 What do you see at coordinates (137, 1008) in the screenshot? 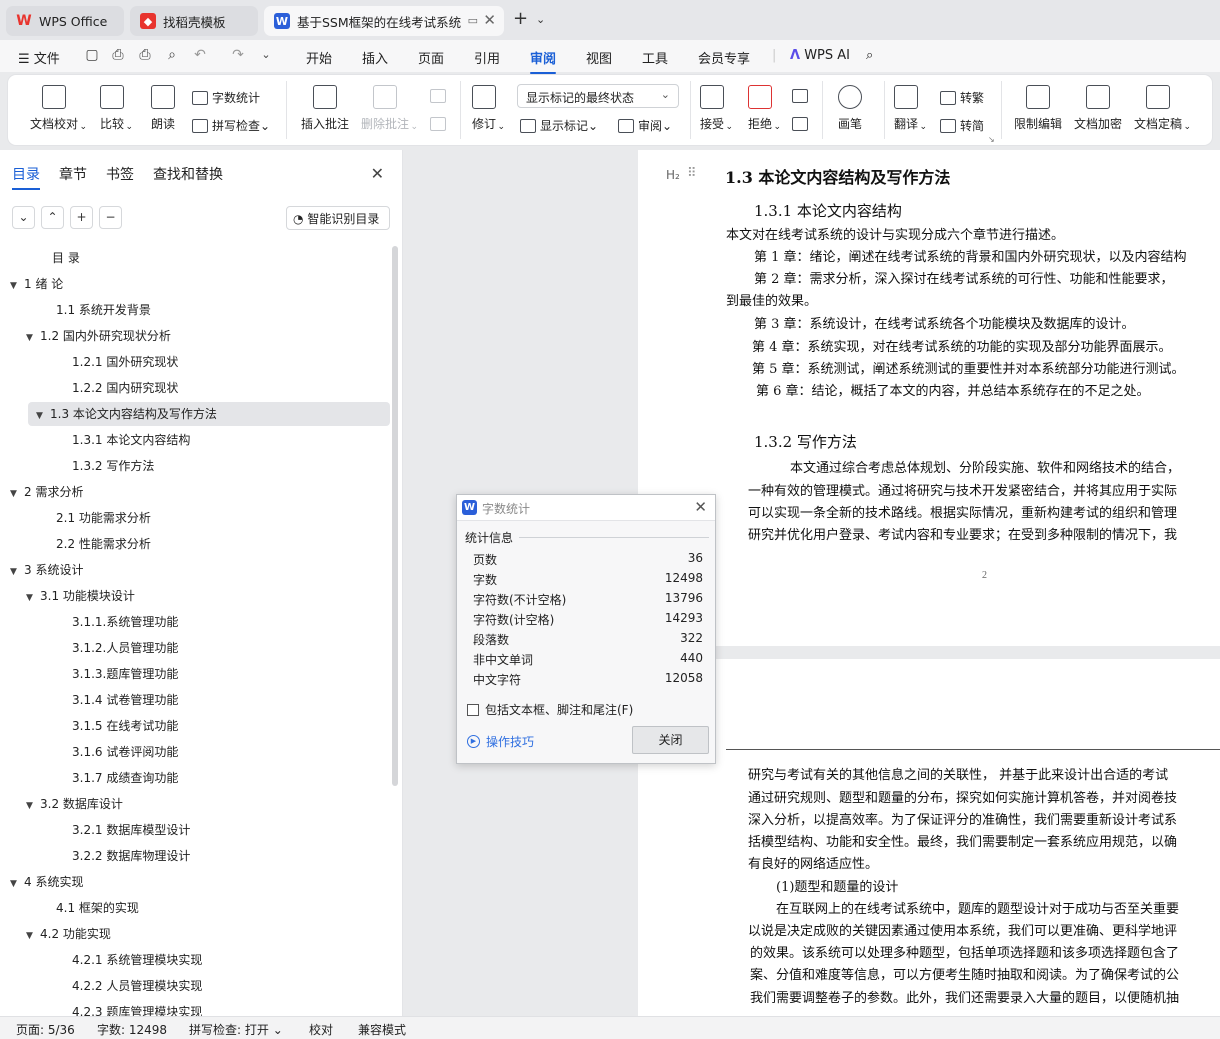
I see `toc-item: 4.2.3 题库管理模块实现` at bounding box center [137, 1008].